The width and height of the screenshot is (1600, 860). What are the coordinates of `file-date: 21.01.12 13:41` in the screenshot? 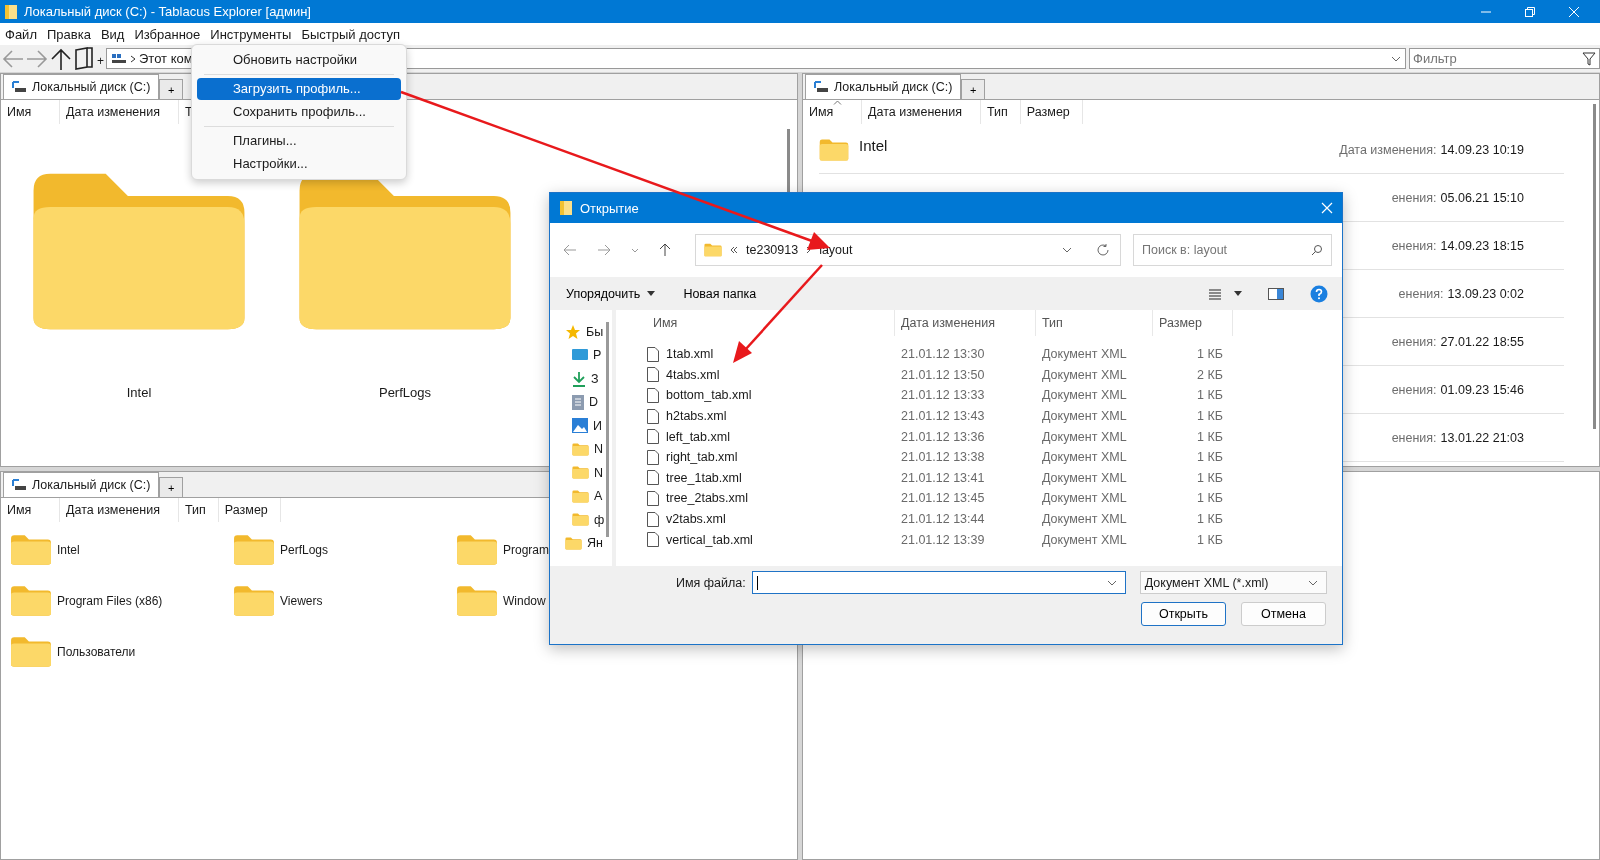 It's located at (943, 477).